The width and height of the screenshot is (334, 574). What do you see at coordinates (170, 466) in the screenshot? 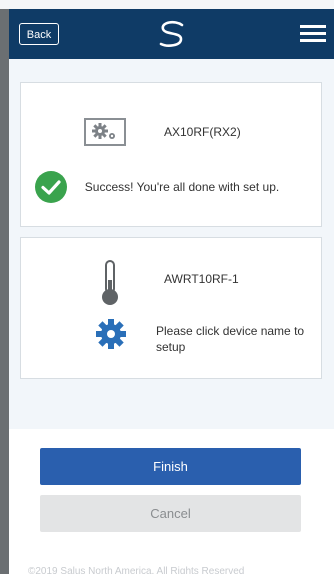
I see `finish-button: Finish` at bounding box center [170, 466].